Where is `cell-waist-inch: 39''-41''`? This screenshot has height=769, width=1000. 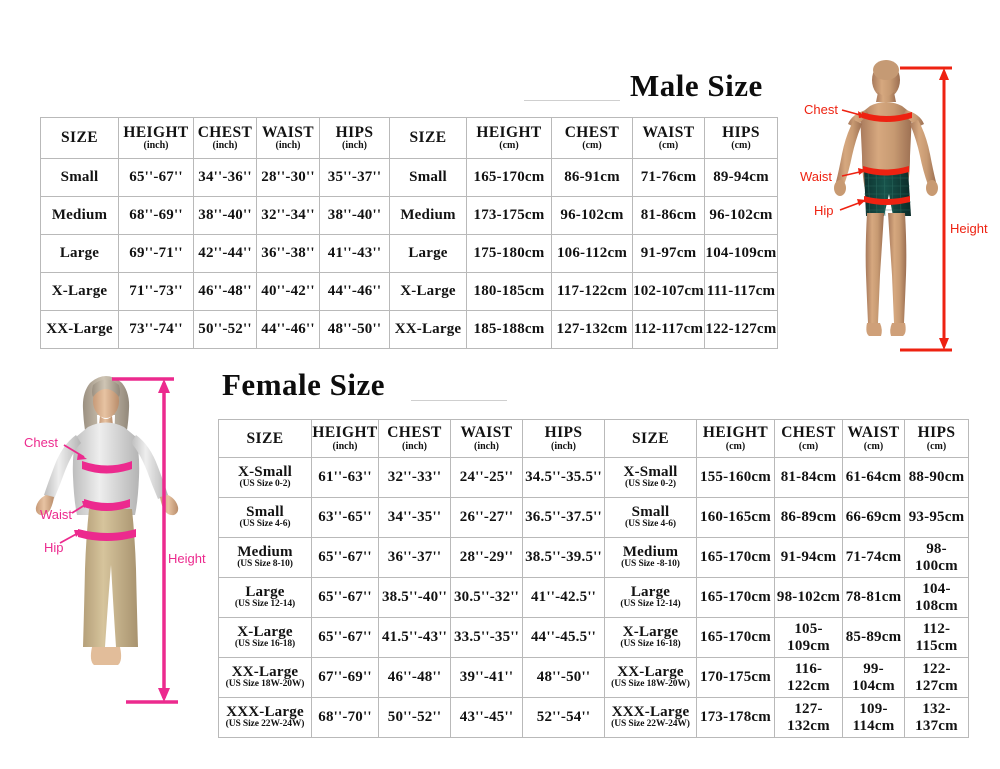
cell-waist-inch: 39''-41'' is located at coordinates (486, 677).